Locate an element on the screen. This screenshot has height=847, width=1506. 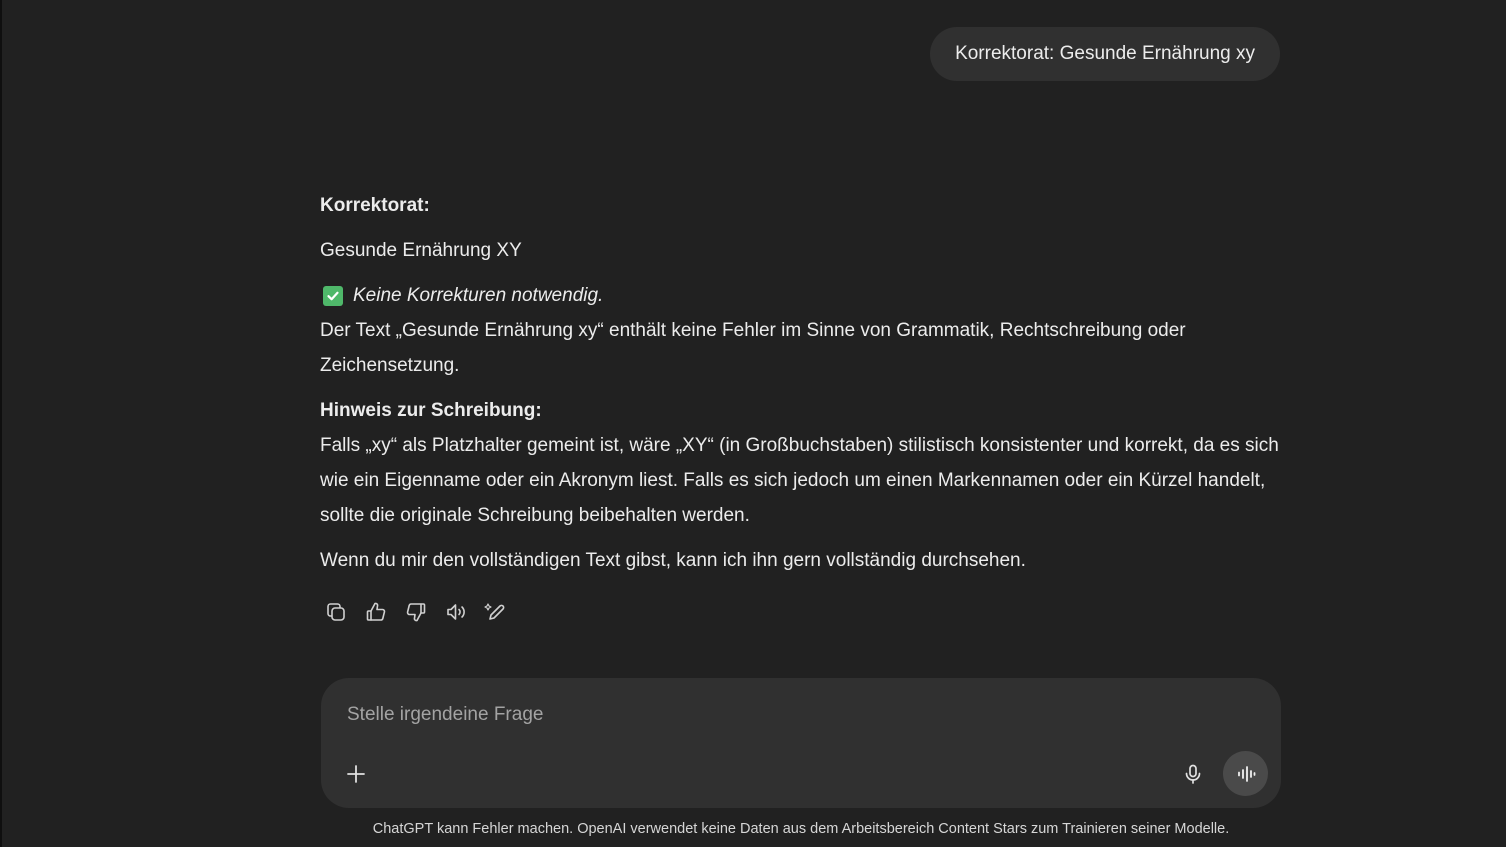
voice-mode-icon is located at coordinates (1246, 773).